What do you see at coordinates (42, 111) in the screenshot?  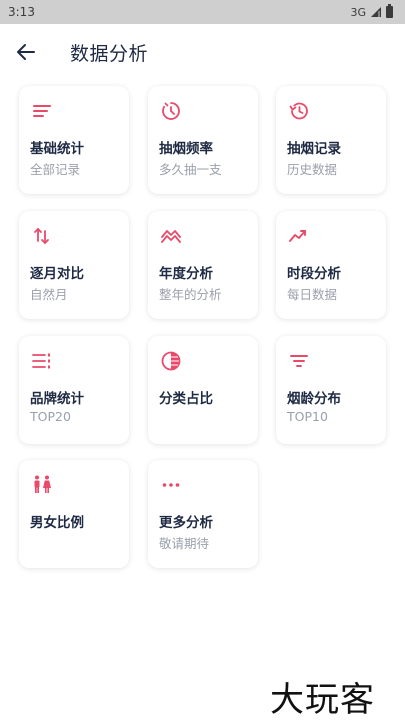 I see `lines-icon` at bounding box center [42, 111].